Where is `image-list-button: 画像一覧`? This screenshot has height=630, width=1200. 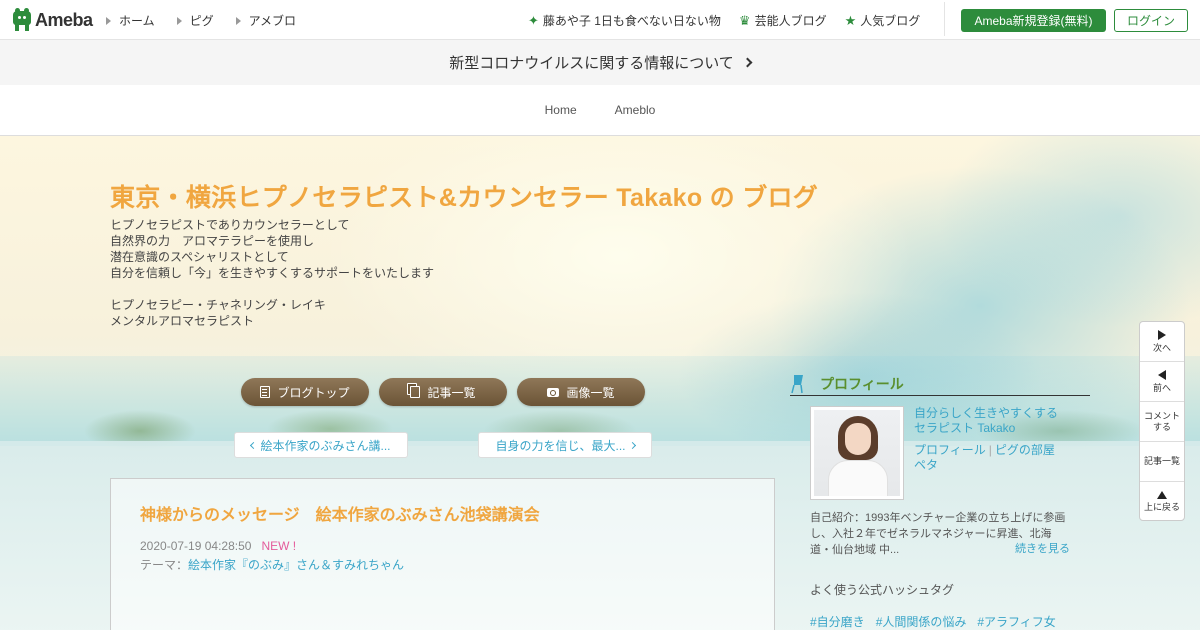
image-list-button: 画像一覧 is located at coordinates (581, 392).